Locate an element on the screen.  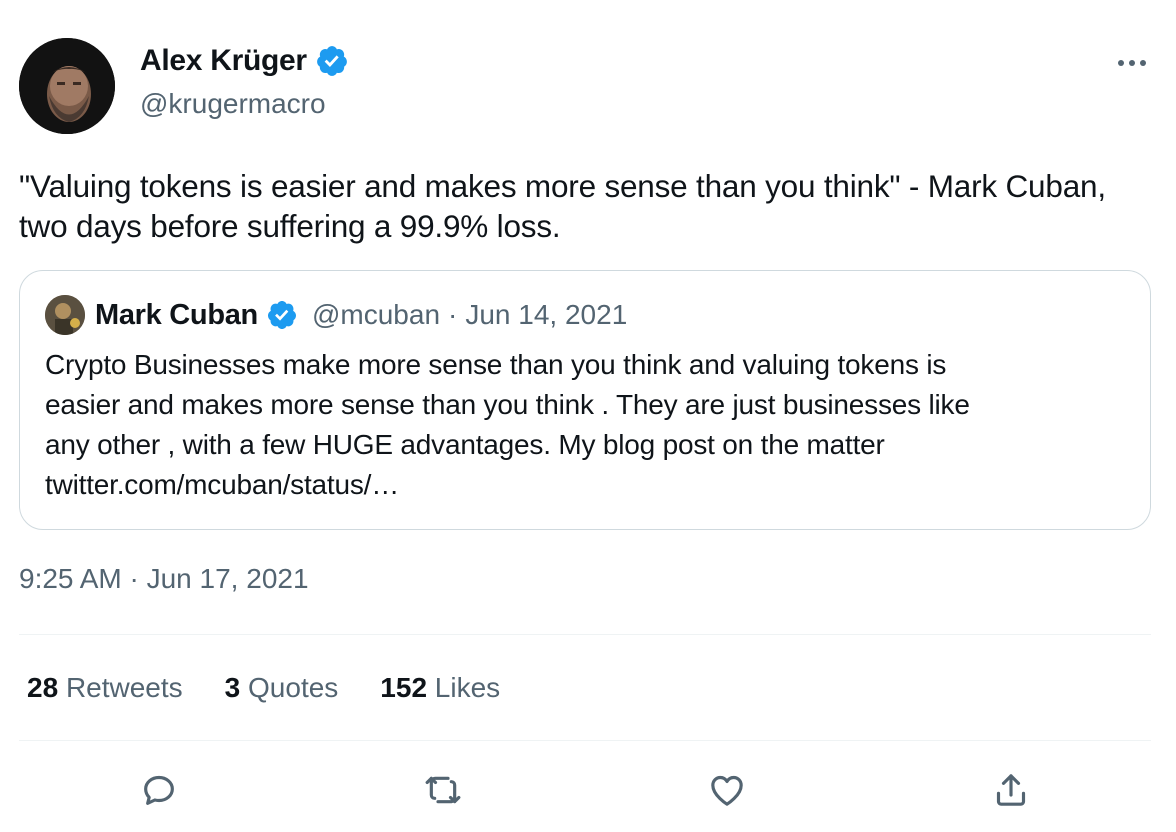
likes-label: Likes is located at coordinates (467, 687).